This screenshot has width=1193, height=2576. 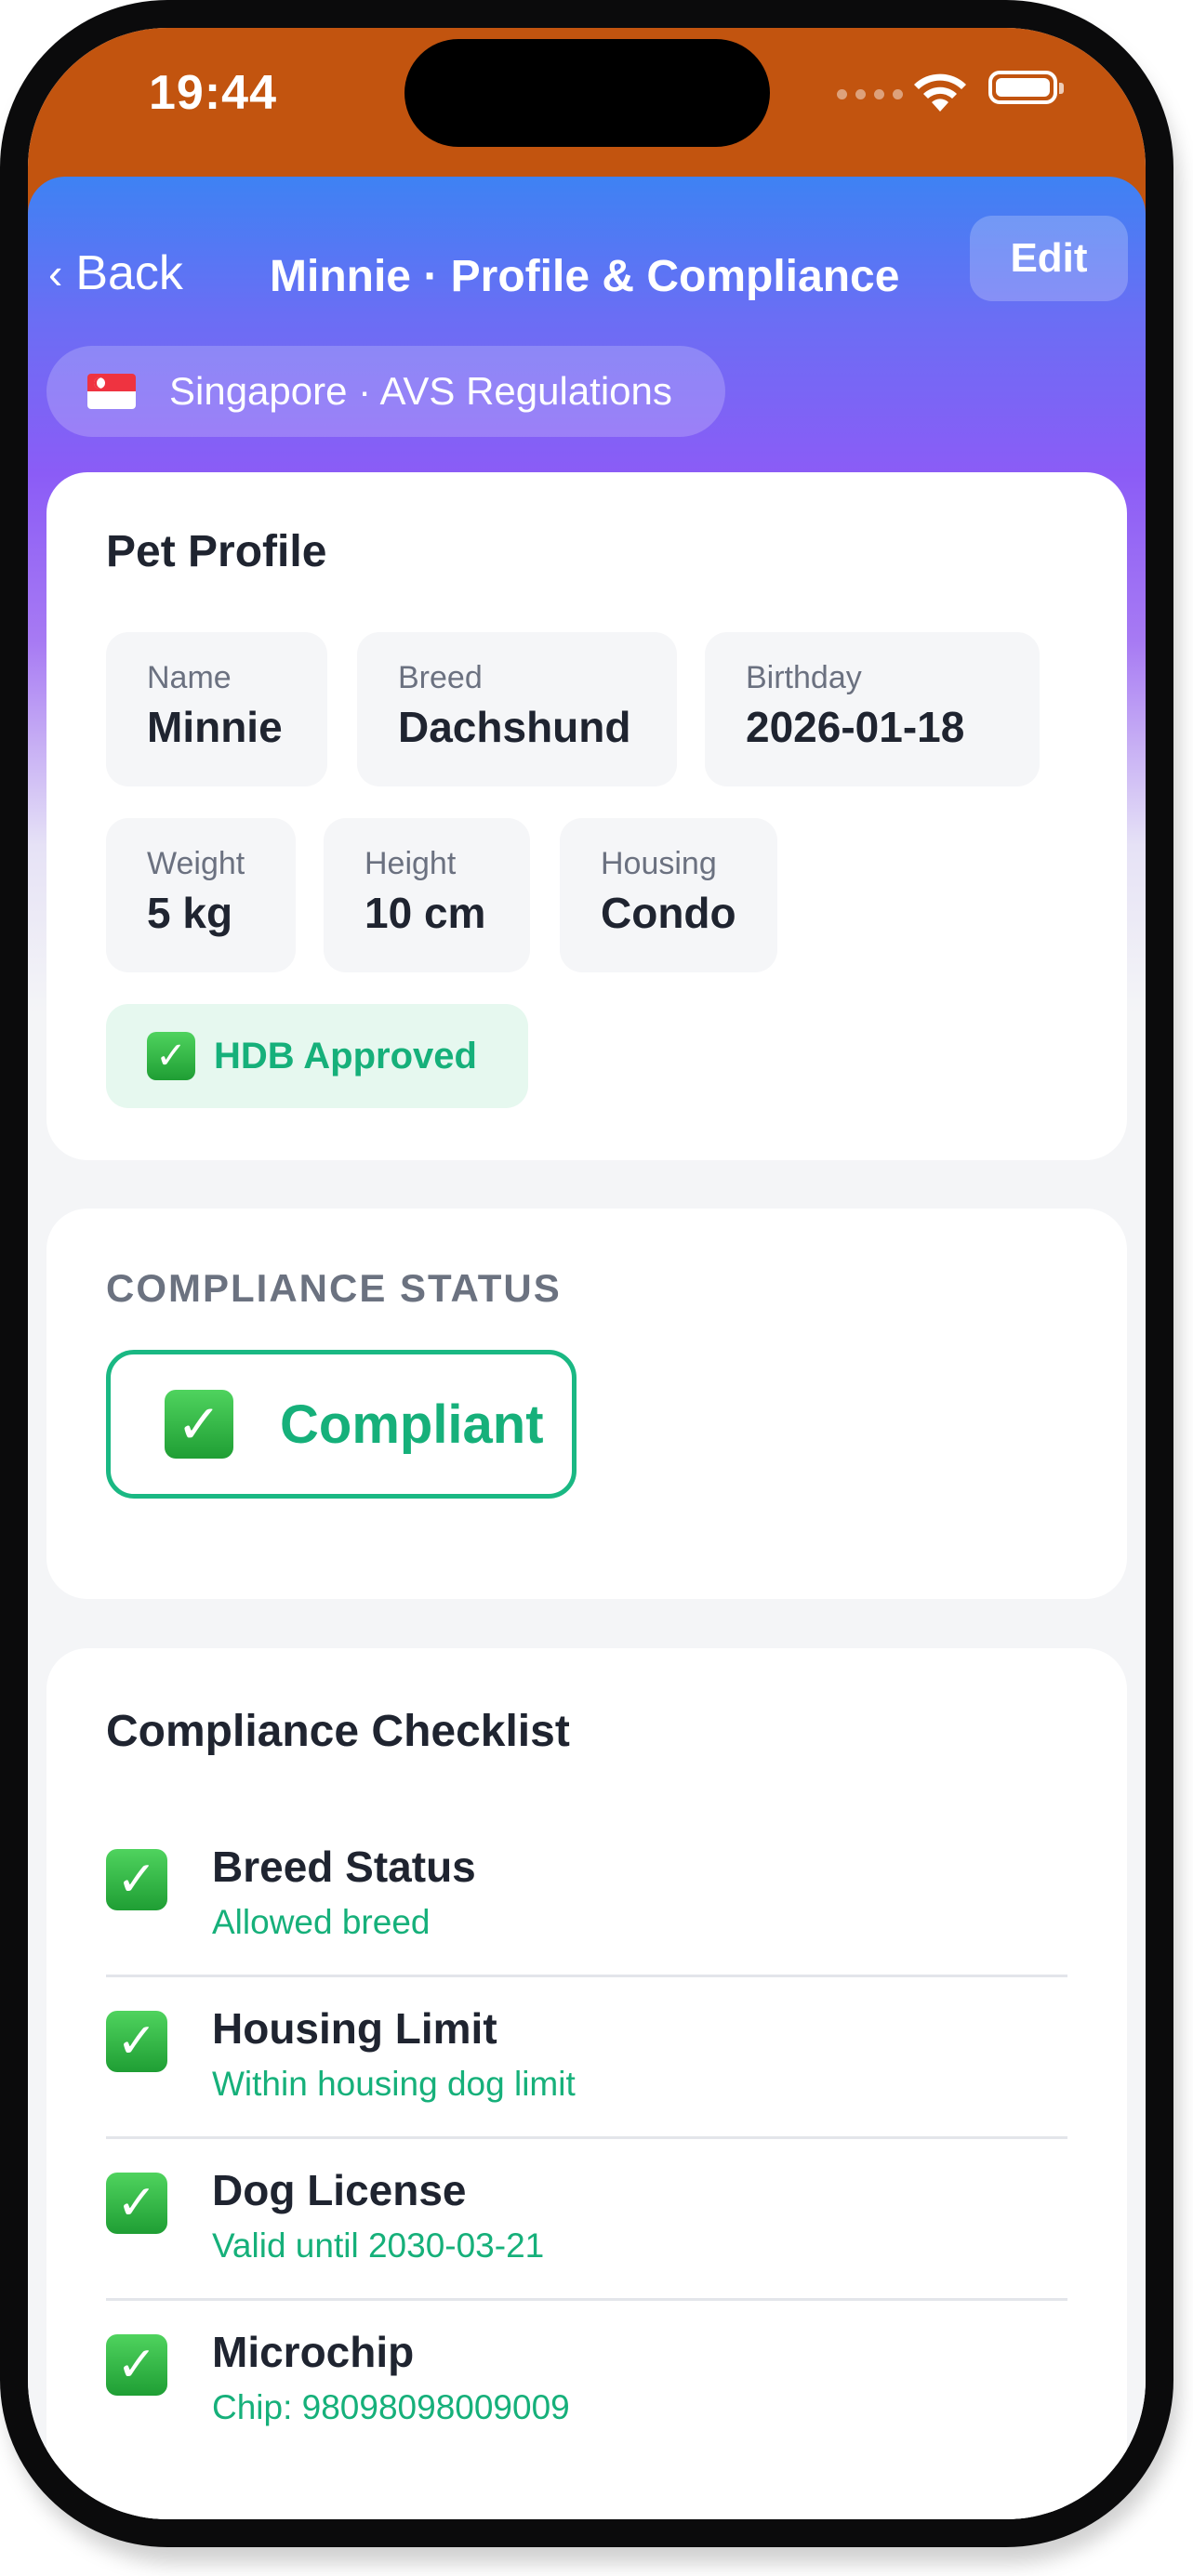 I want to click on checklist-item-detail: Allowed breed, so click(x=322, y=1922).